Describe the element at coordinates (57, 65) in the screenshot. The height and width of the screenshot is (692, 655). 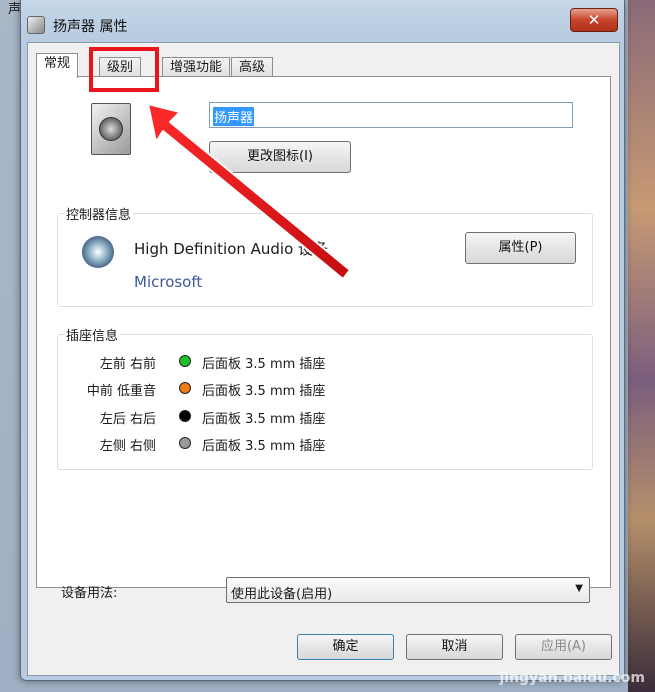
I see `tab-general: 常规` at that location.